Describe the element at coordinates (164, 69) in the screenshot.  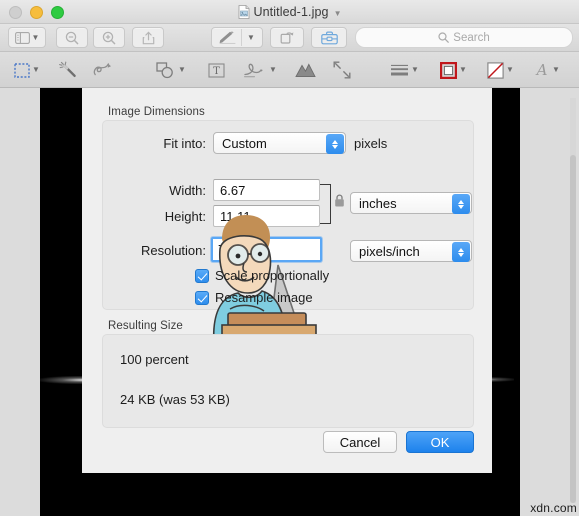
I see `shapes-icon` at that location.